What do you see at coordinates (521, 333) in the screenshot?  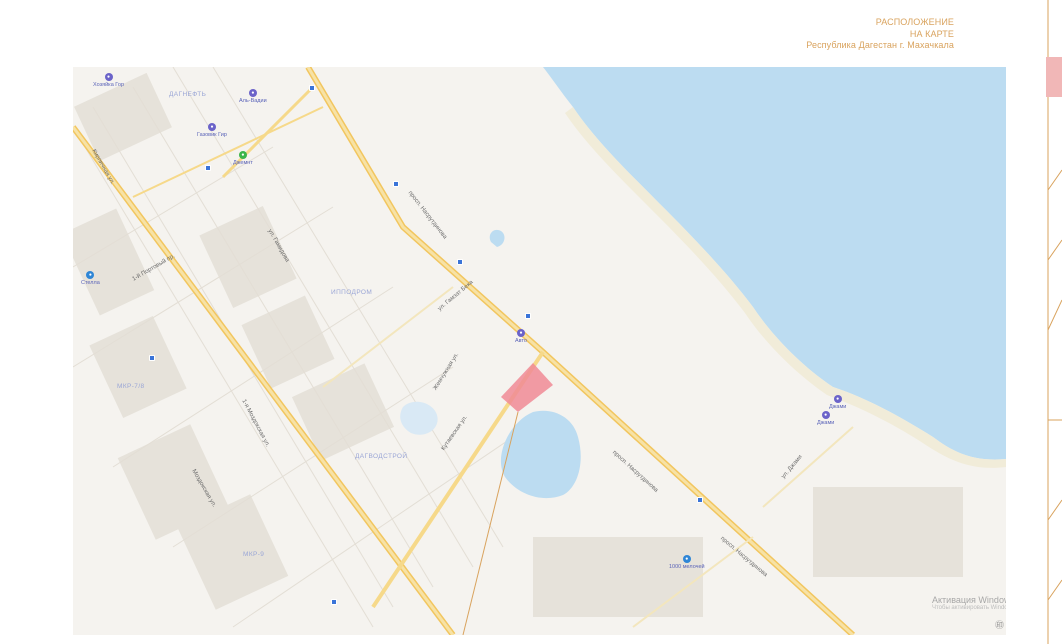 I see `car-icon: ●` at bounding box center [521, 333].